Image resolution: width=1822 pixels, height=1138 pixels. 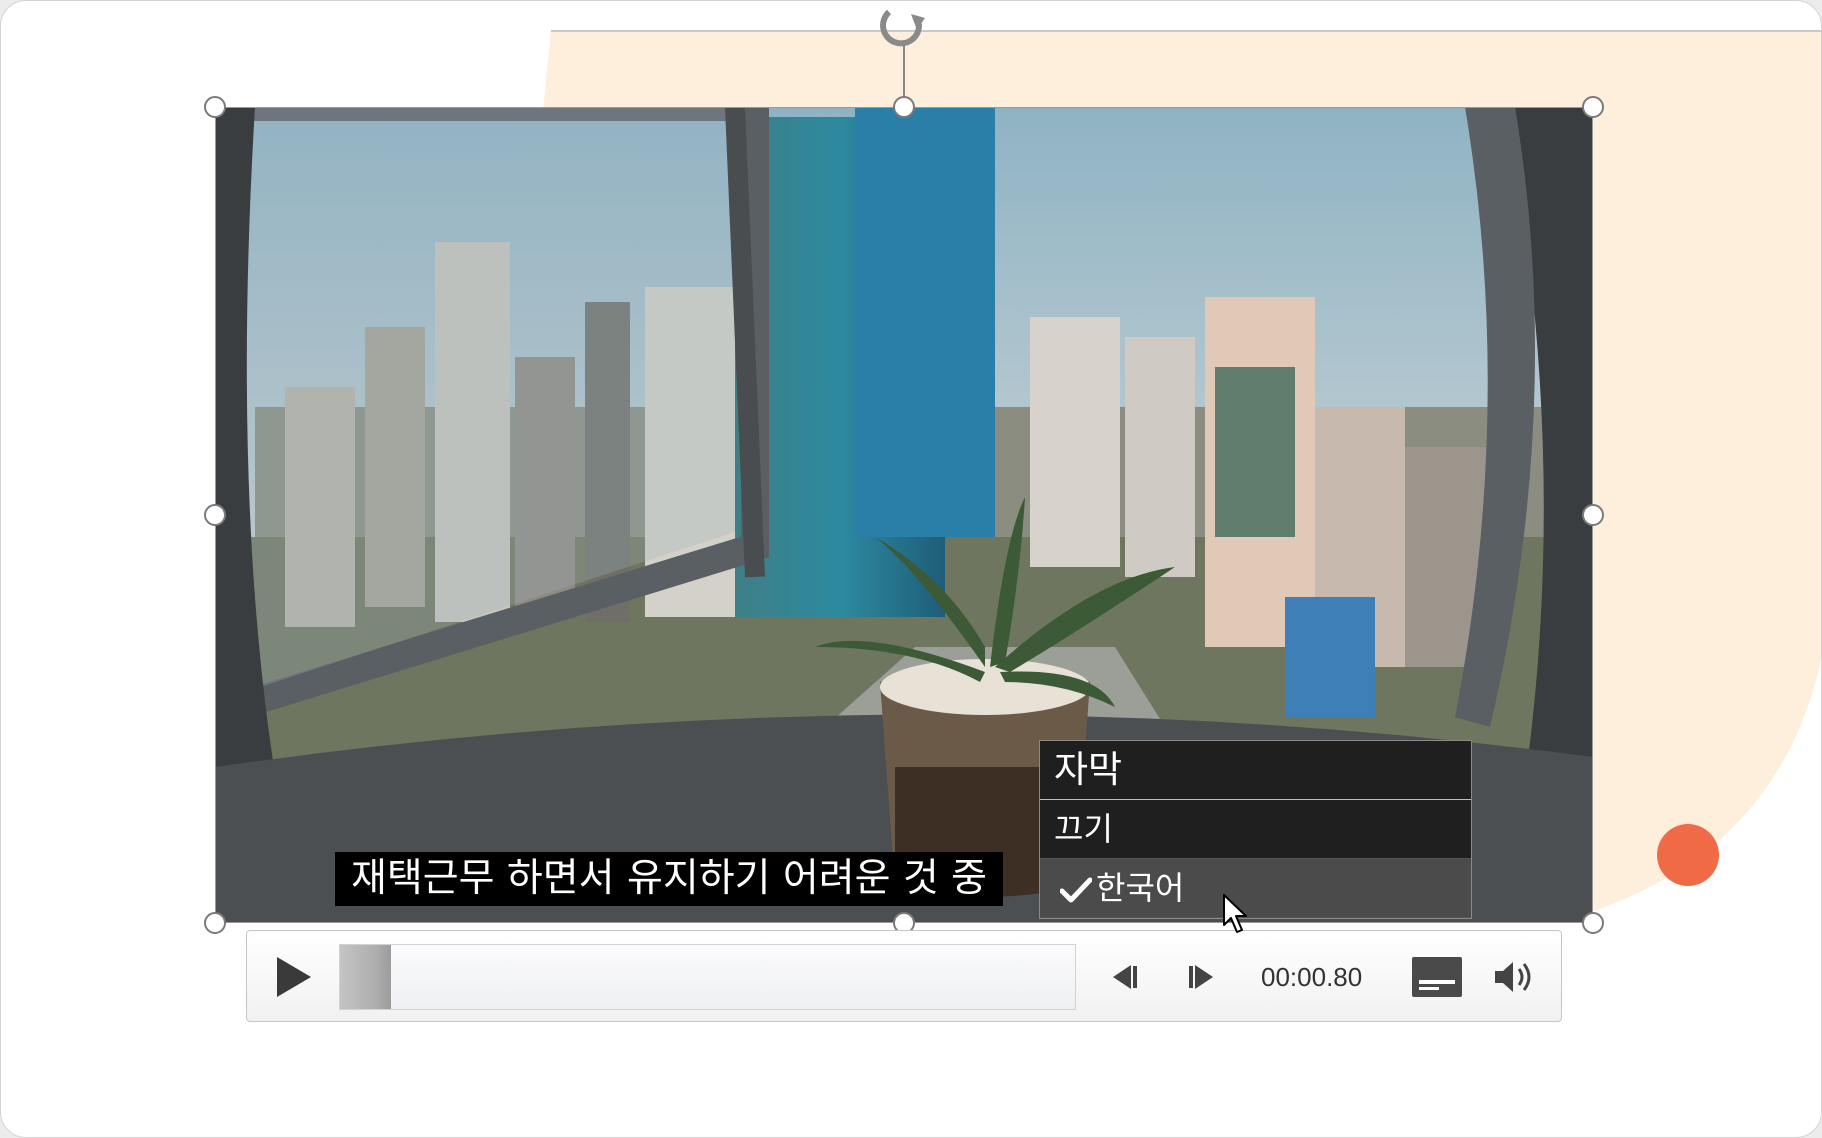 I want to click on video-subtitle: 재택근무 하면서 유지하기 어려운 것 중, so click(x=669, y=879).